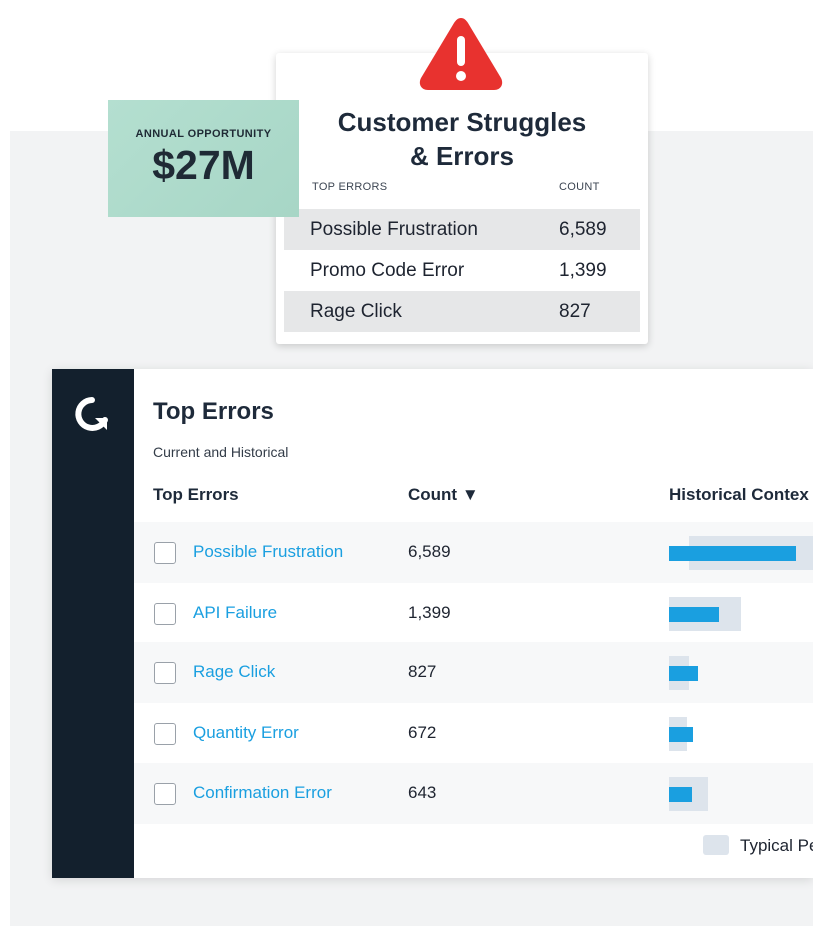 The image size is (813, 926). I want to click on col-header-top-errors: Top Errors, so click(196, 494).